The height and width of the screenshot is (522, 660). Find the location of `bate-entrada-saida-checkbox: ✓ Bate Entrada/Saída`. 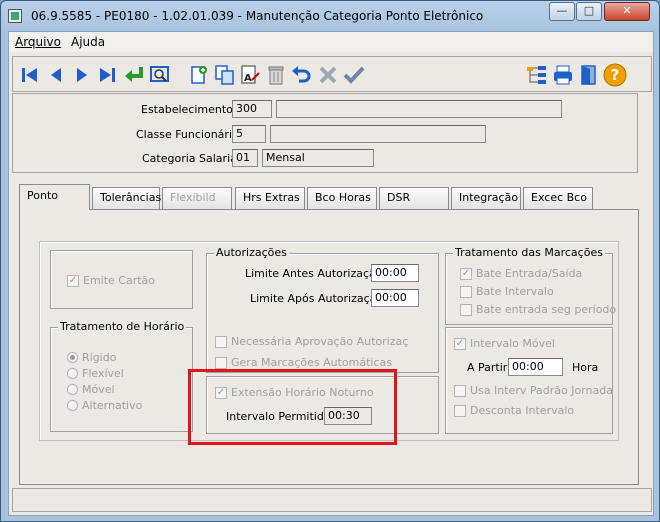

bate-entrada-saida-checkbox: ✓ Bate Entrada/Saída is located at coordinates (521, 273).